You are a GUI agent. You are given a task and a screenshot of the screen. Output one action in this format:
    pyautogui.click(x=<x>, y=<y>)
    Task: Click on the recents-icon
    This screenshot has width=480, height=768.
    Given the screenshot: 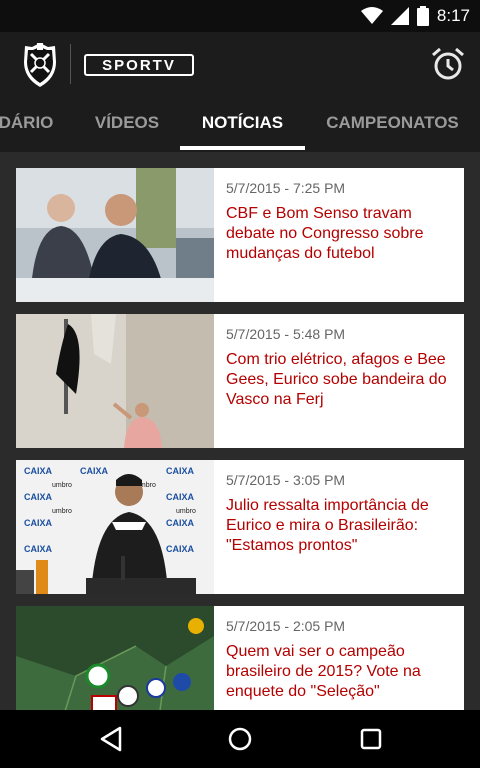 What is the action you would take?
    pyautogui.click(x=371, y=739)
    